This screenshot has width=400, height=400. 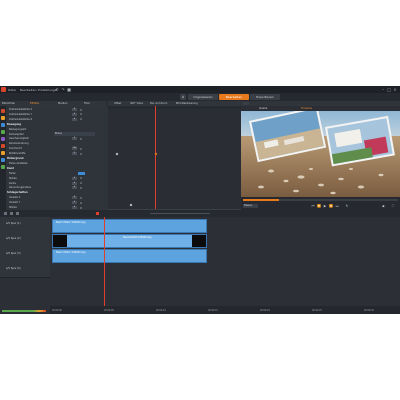 I want to click on track-header: A/V Spur (1), so click(x=25, y=225).